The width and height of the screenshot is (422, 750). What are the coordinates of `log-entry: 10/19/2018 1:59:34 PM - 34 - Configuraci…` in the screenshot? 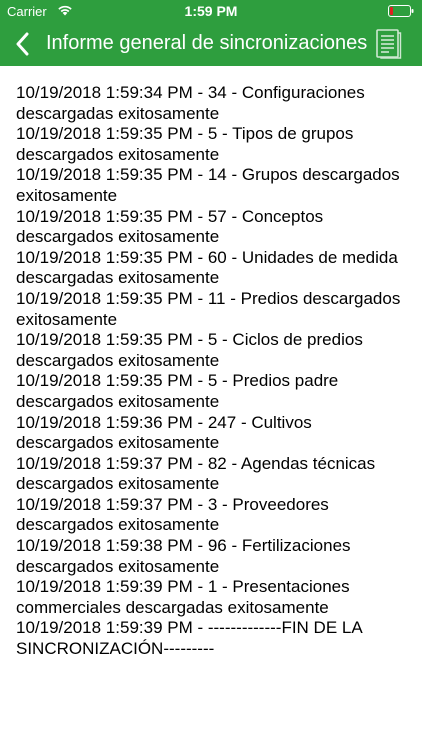 It's located at (190, 103).